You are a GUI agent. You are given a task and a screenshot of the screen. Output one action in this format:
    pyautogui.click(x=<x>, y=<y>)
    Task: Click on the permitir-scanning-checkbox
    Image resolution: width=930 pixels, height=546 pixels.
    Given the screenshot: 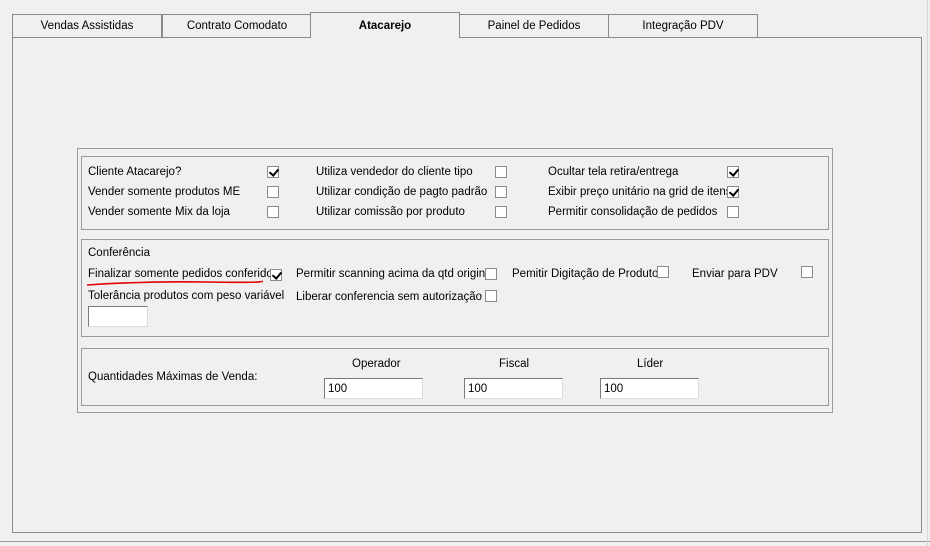 What is the action you would take?
    pyautogui.click(x=491, y=274)
    